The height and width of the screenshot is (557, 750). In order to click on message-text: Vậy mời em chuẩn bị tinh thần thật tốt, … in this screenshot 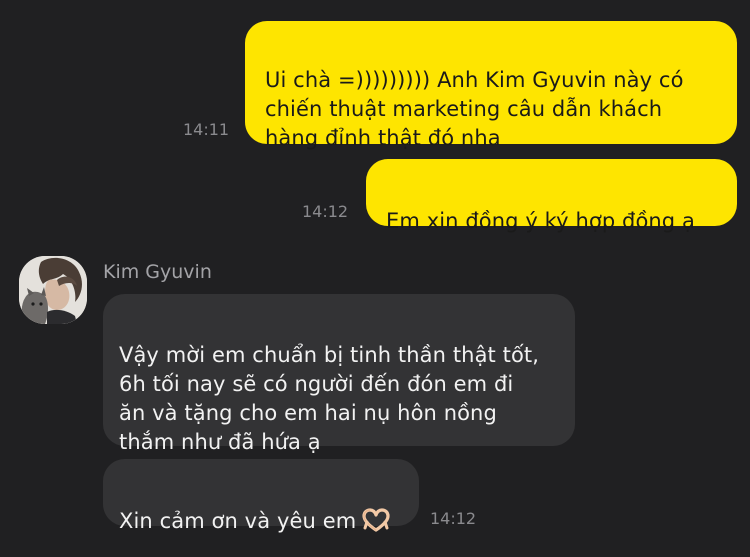, I will do `click(329, 398)`.